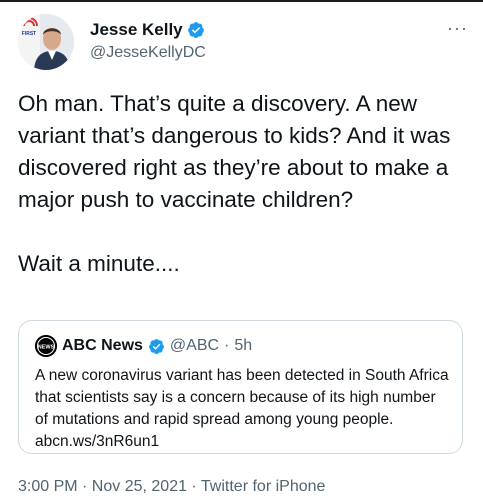 This screenshot has width=483, height=500. Describe the element at coordinates (29, 34) in the screenshot. I see `avatar-logo-text: FIRST` at that location.